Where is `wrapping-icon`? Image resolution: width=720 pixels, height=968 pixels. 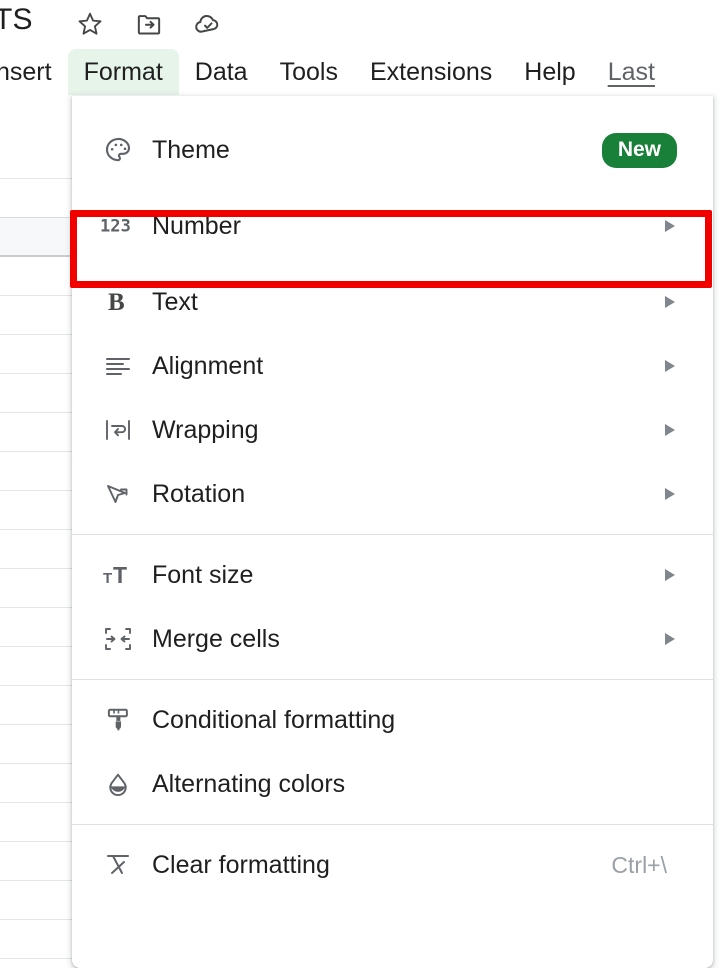
wrapping-icon is located at coordinates (118, 430).